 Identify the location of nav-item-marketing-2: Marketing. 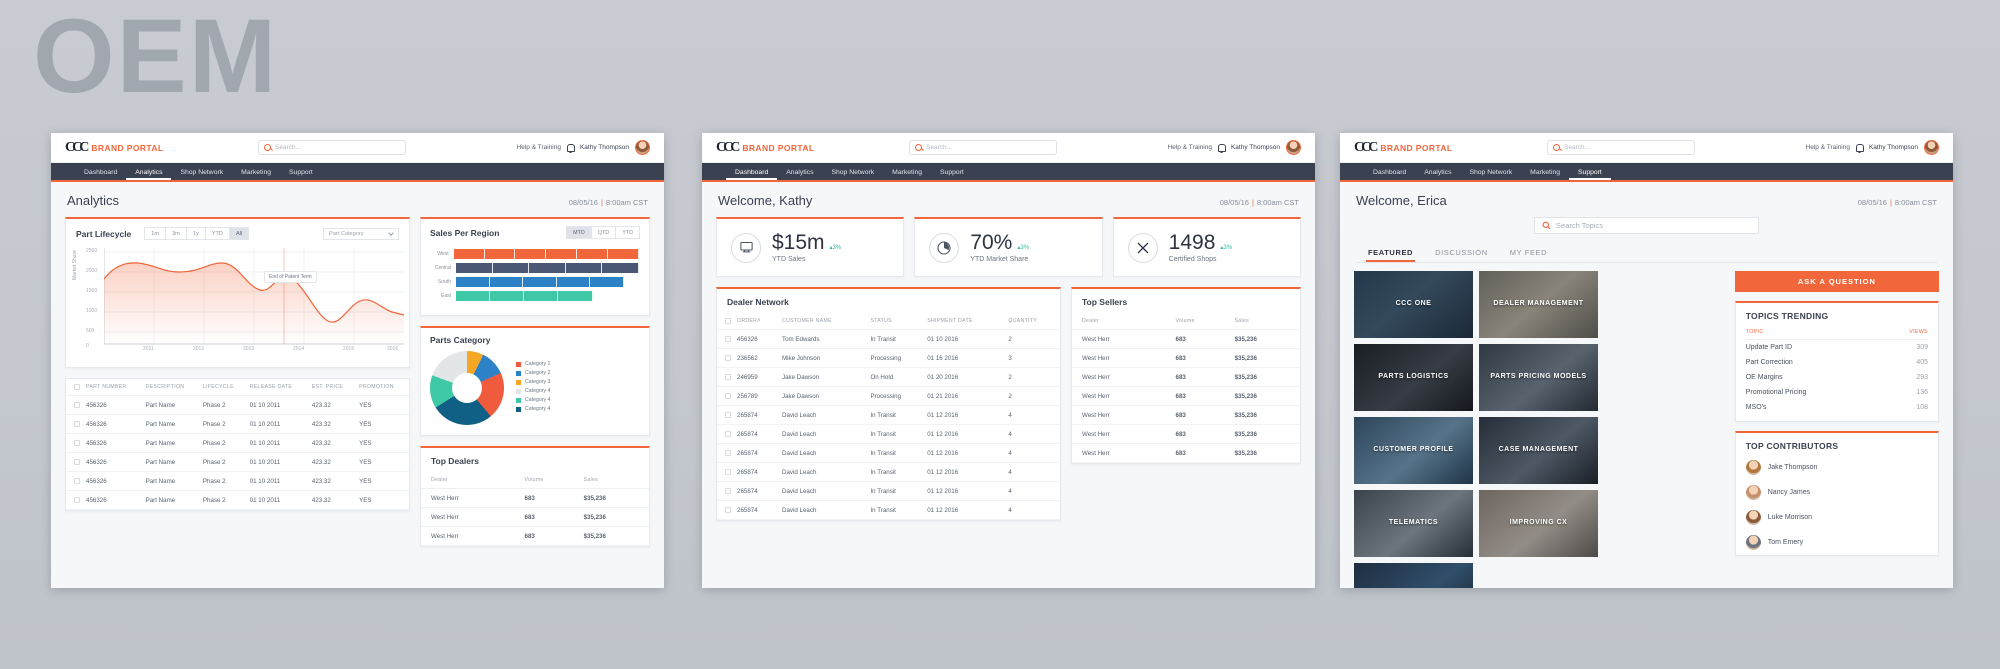
(907, 174).